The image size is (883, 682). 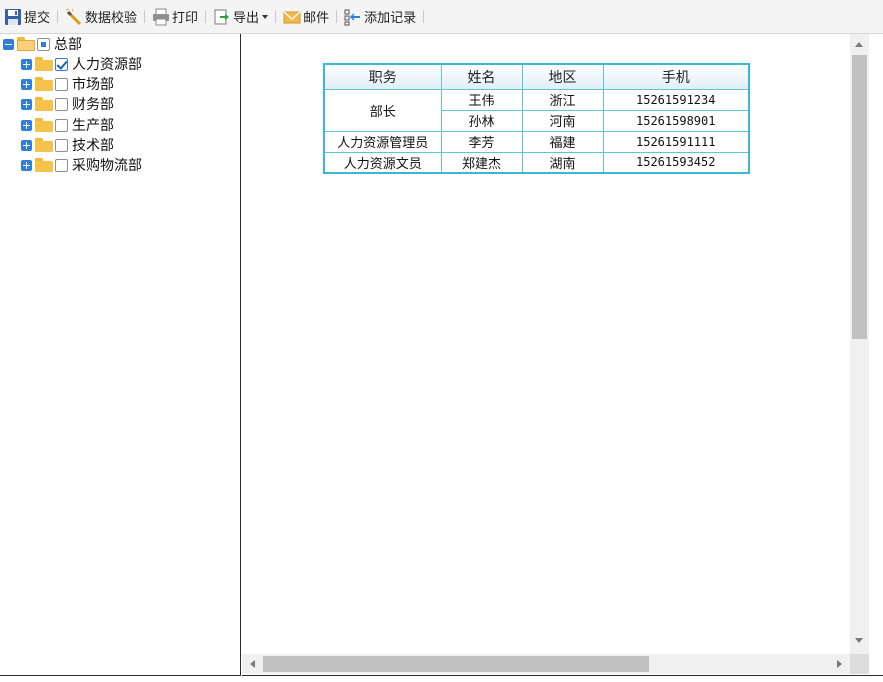 What do you see at coordinates (61, 125) in the screenshot?
I see `tree-checkbox-production` at bounding box center [61, 125].